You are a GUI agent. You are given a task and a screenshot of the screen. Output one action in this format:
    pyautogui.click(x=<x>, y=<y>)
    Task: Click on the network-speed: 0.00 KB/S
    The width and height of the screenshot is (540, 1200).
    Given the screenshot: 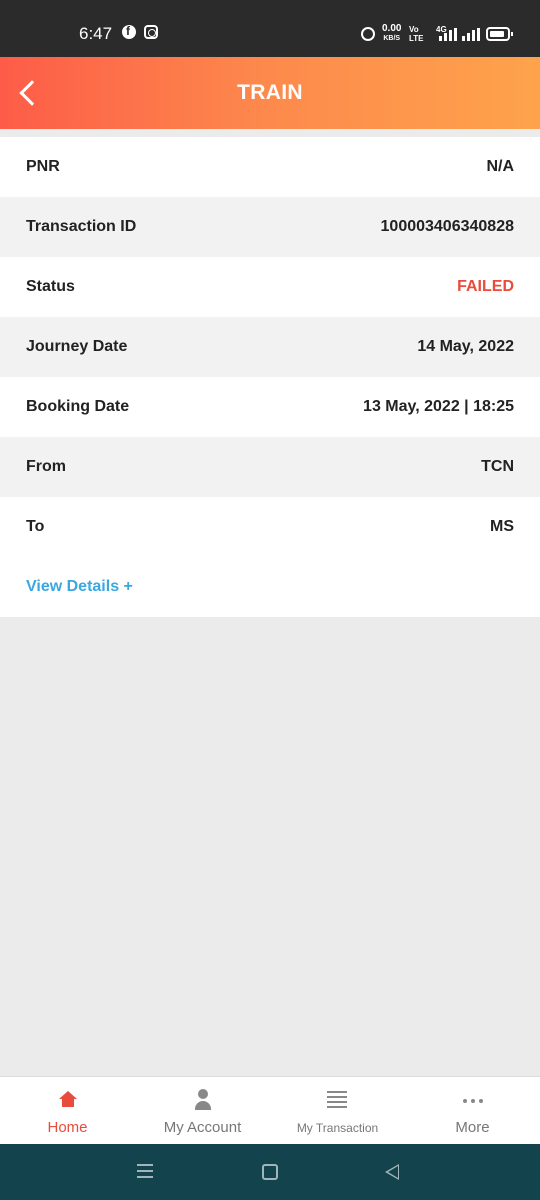 What is the action you would take?
    pyautogui.click(x=391, y=33)
    